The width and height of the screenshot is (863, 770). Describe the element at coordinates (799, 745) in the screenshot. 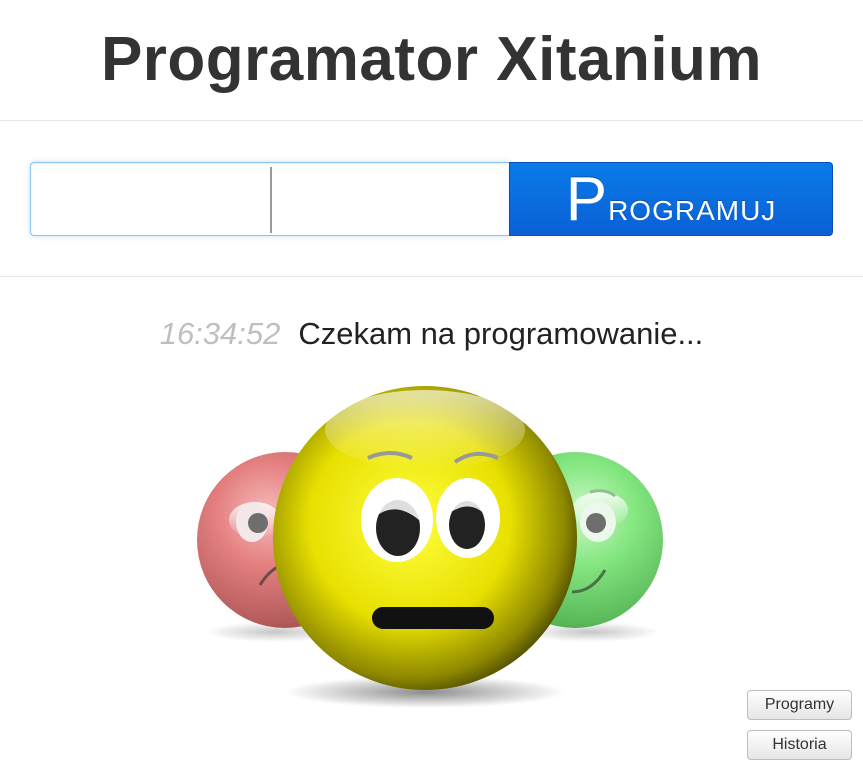

I see `historia-button: Historia` at that location.